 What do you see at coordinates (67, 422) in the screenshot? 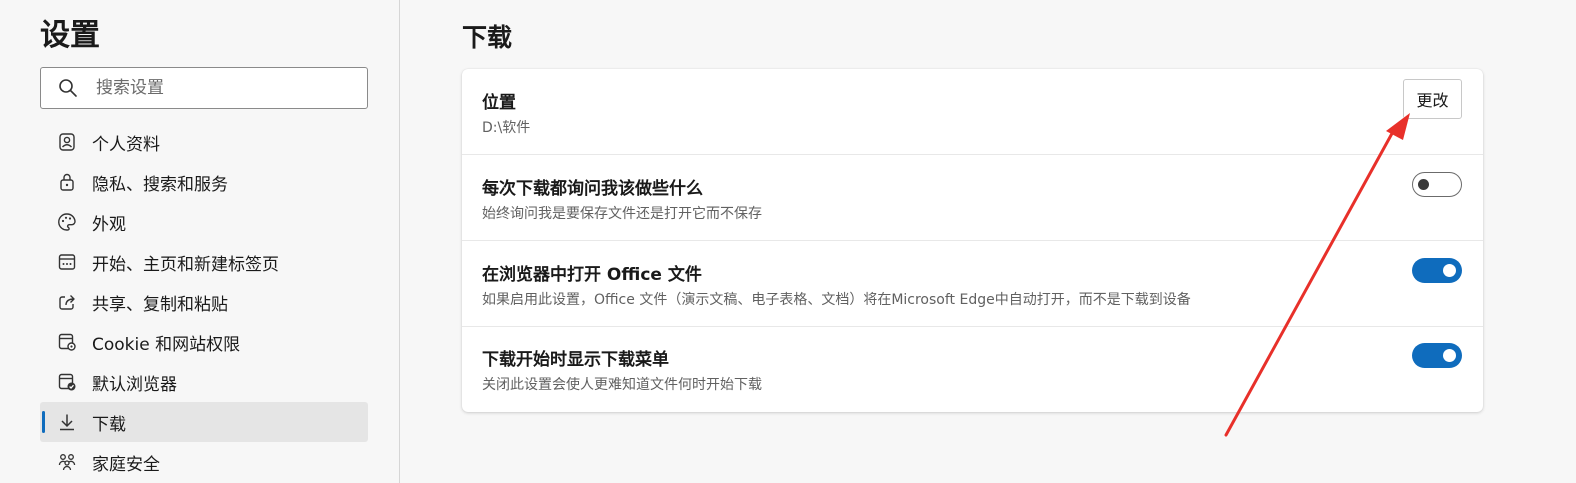
I see `download-icon` at bounding box center [67, 422].